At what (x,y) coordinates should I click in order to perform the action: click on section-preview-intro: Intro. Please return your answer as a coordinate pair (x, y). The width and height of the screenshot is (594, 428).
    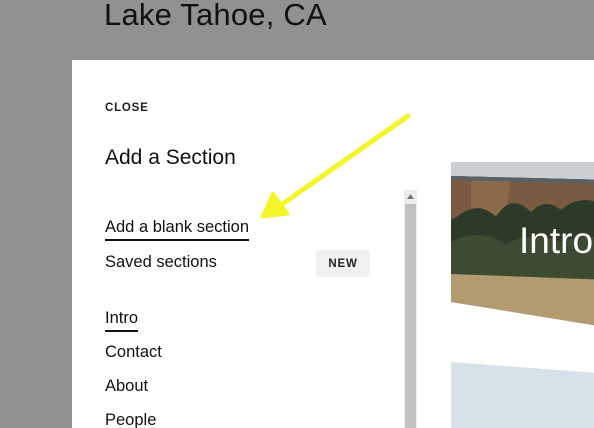
    Looking at the image, I should click on (522, 245).